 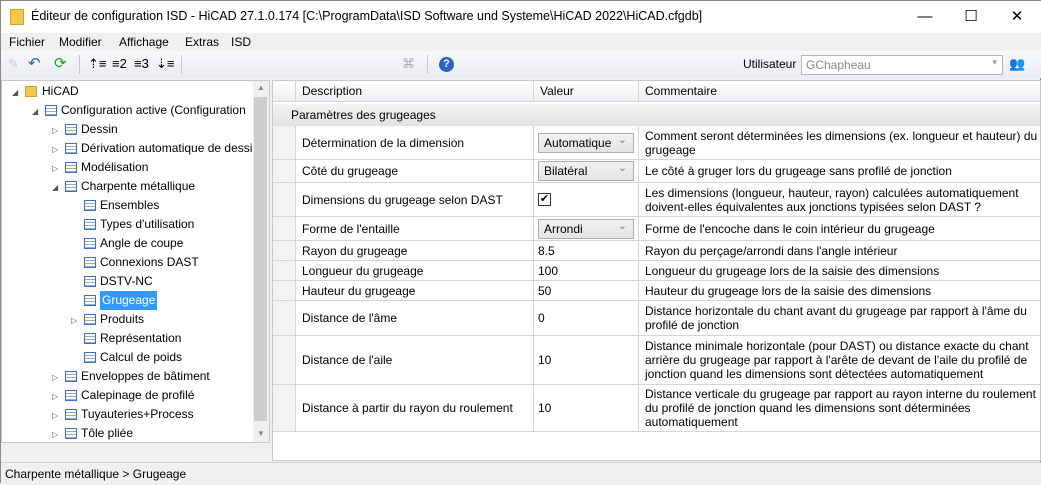 I want to click on edit-pencil-icon: ✎, so click(x=13, y=64).